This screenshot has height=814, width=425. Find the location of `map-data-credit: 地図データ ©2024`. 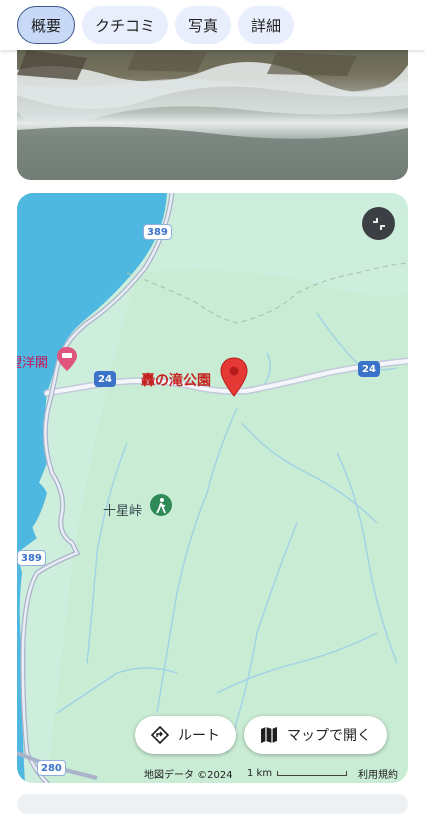

map-data-credit: 地図データ ©2024 is located at coordinates (188, 775).